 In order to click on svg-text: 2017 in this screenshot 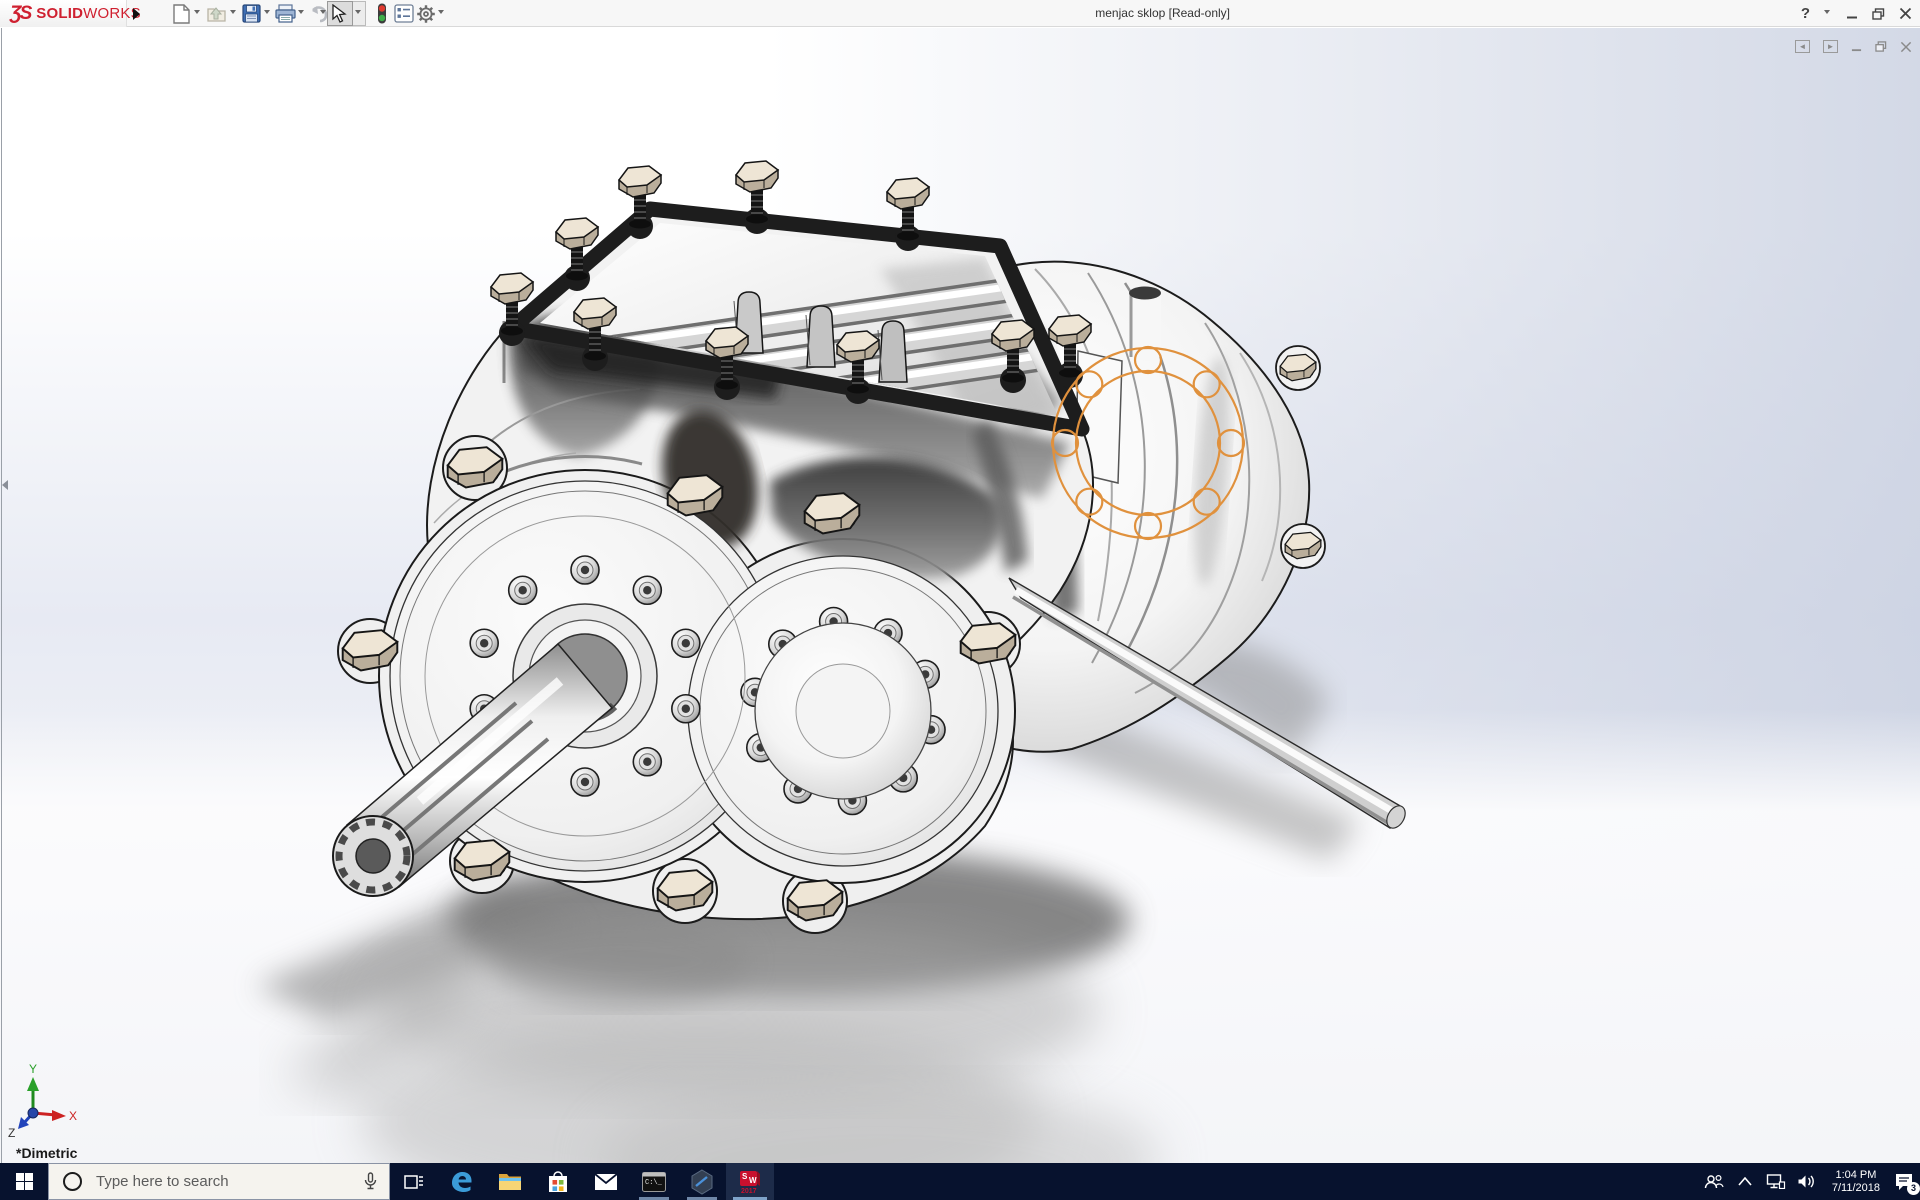, I will do `click(749, 1191)`.